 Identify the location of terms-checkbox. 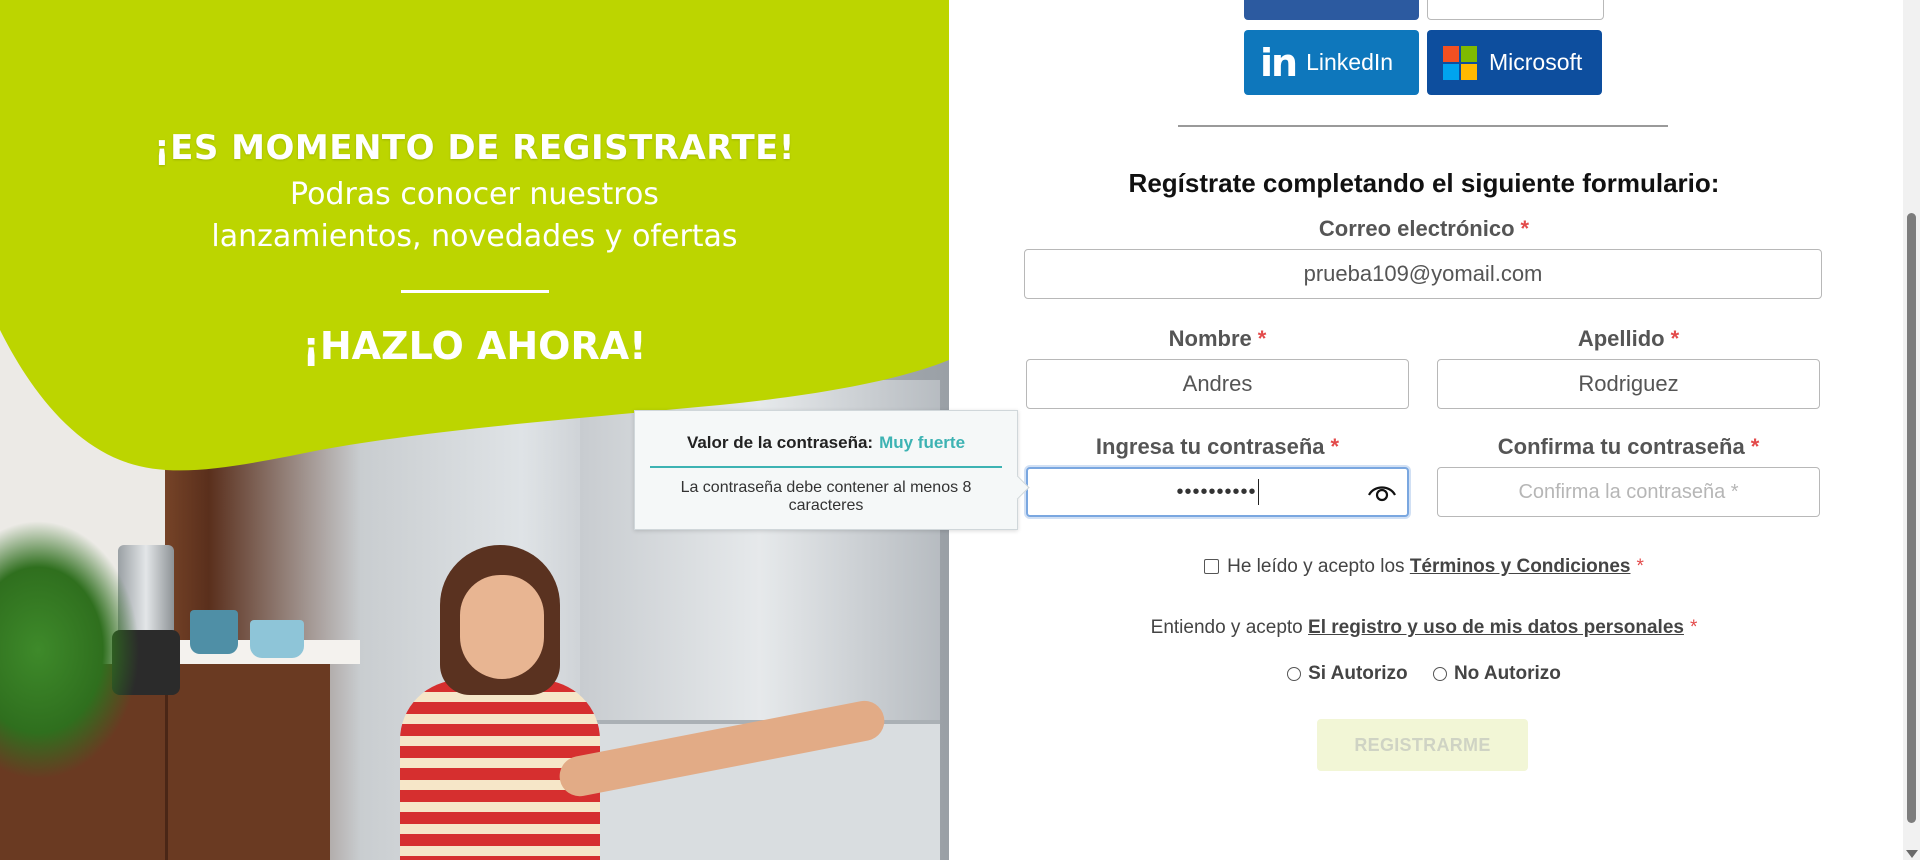
(1212, 567).